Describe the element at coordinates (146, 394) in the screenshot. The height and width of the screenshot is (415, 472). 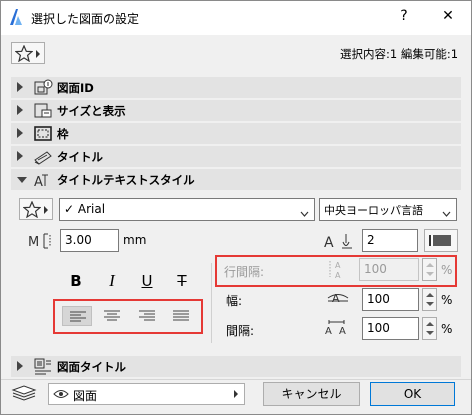
I see `layer-select: 図面` at that location.